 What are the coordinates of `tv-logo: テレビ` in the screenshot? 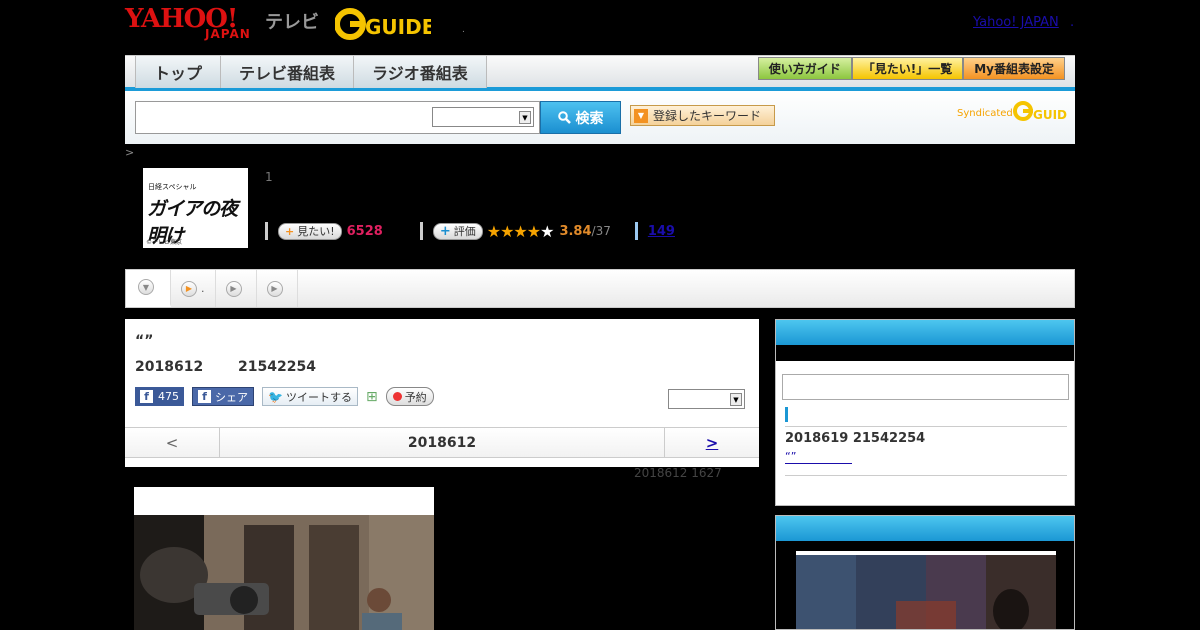 It's located at (292, 21).